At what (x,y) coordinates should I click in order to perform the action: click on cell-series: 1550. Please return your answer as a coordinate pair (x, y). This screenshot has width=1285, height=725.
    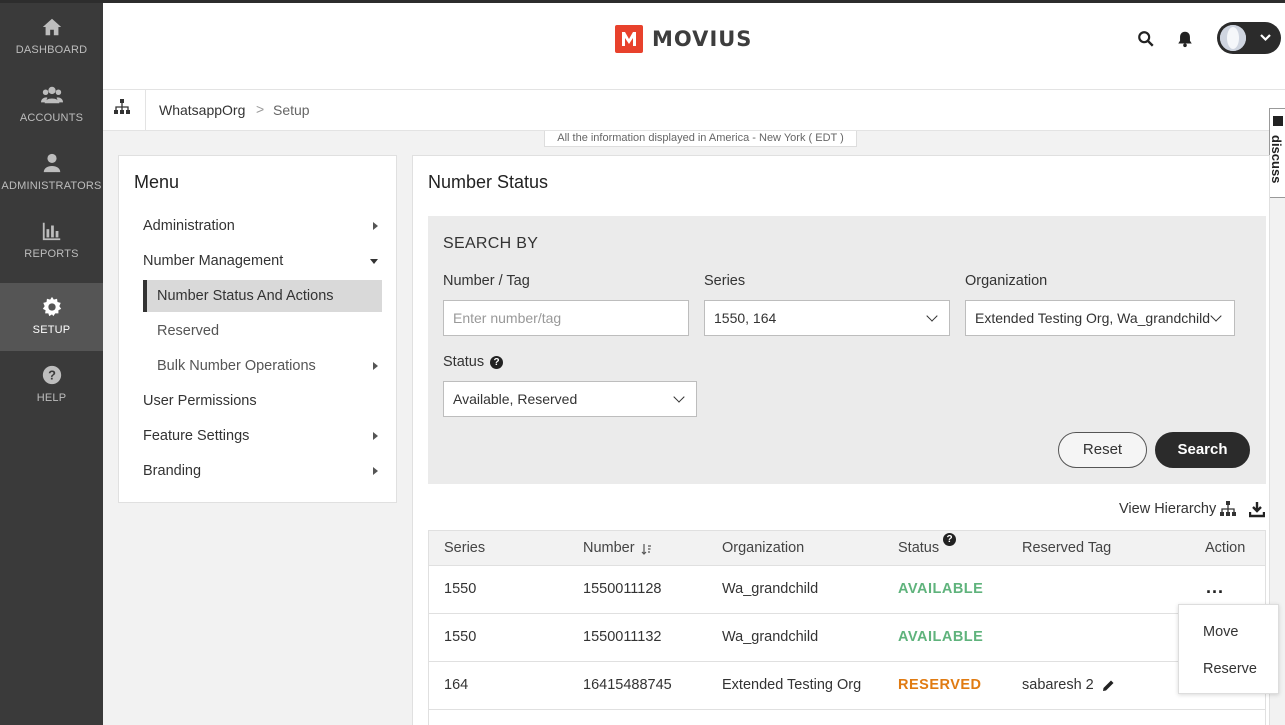
    Looking at the image, I should click on (460, 589).